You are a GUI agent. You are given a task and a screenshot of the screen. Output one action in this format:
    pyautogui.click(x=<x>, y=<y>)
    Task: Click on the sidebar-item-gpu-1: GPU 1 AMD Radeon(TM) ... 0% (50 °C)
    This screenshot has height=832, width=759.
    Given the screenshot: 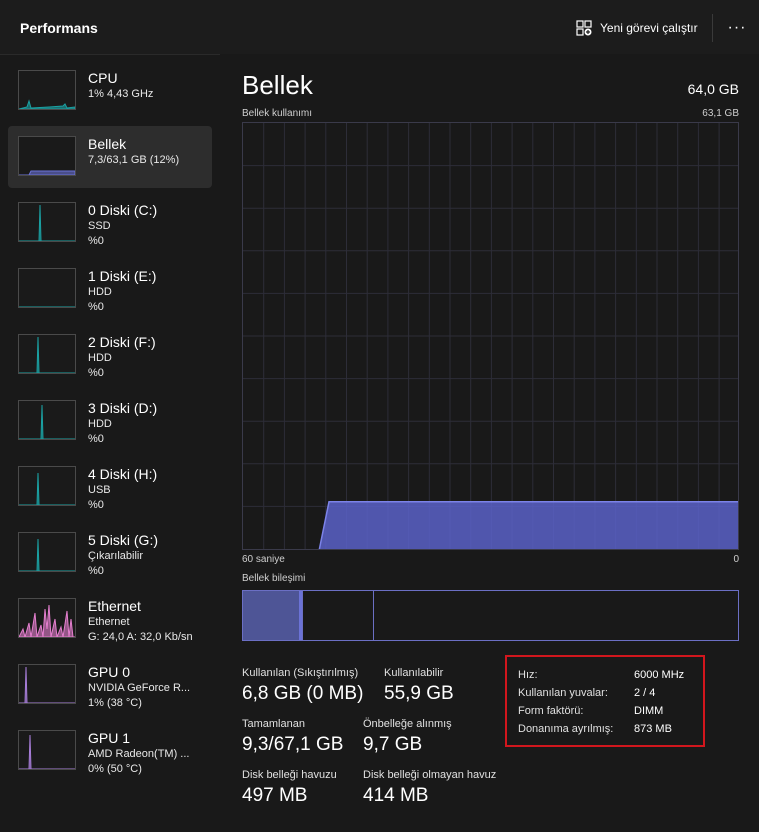 What is the action you would take?
    pyautogui.click(x=110, y=751)
    